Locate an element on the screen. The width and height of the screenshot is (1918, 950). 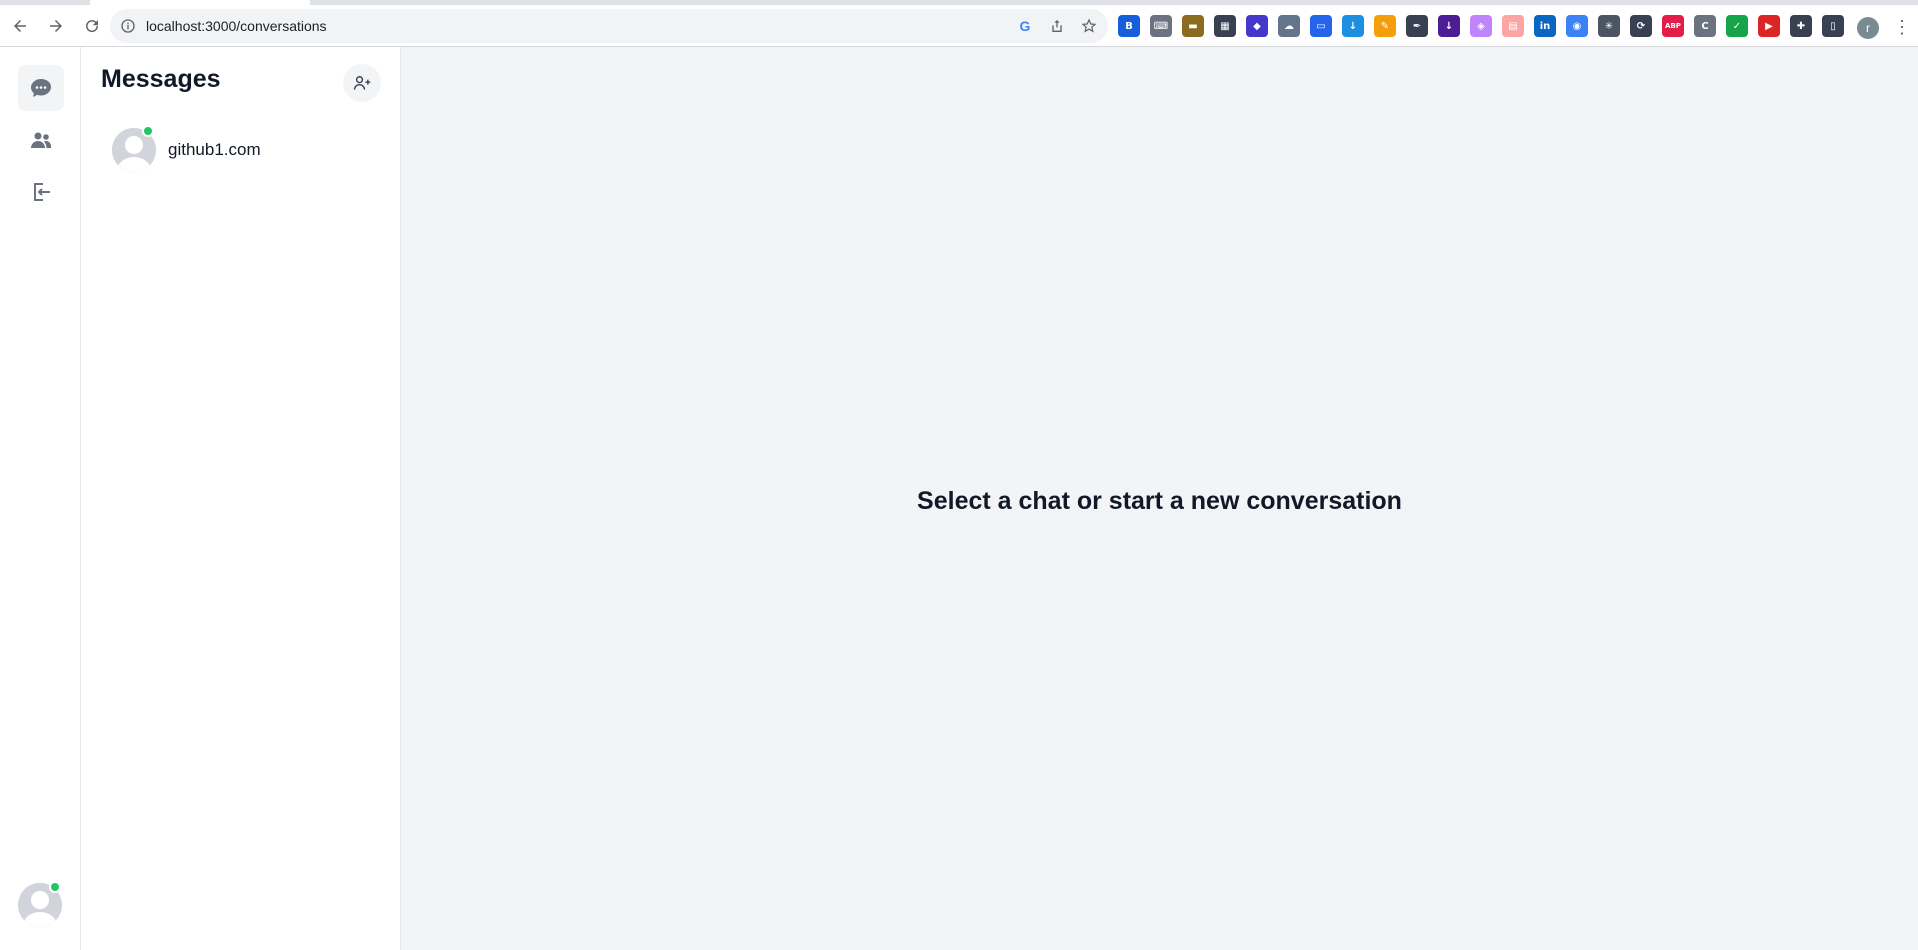
page-title: Messages is located at coordinates (161, 79).